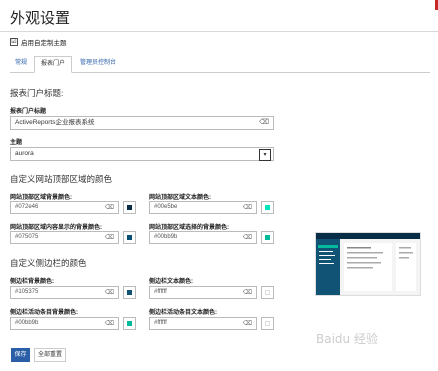 The height and width of the screenshot is (371, 438). I want to click on sidebar-bg-color-swatch, so click(129, 292).